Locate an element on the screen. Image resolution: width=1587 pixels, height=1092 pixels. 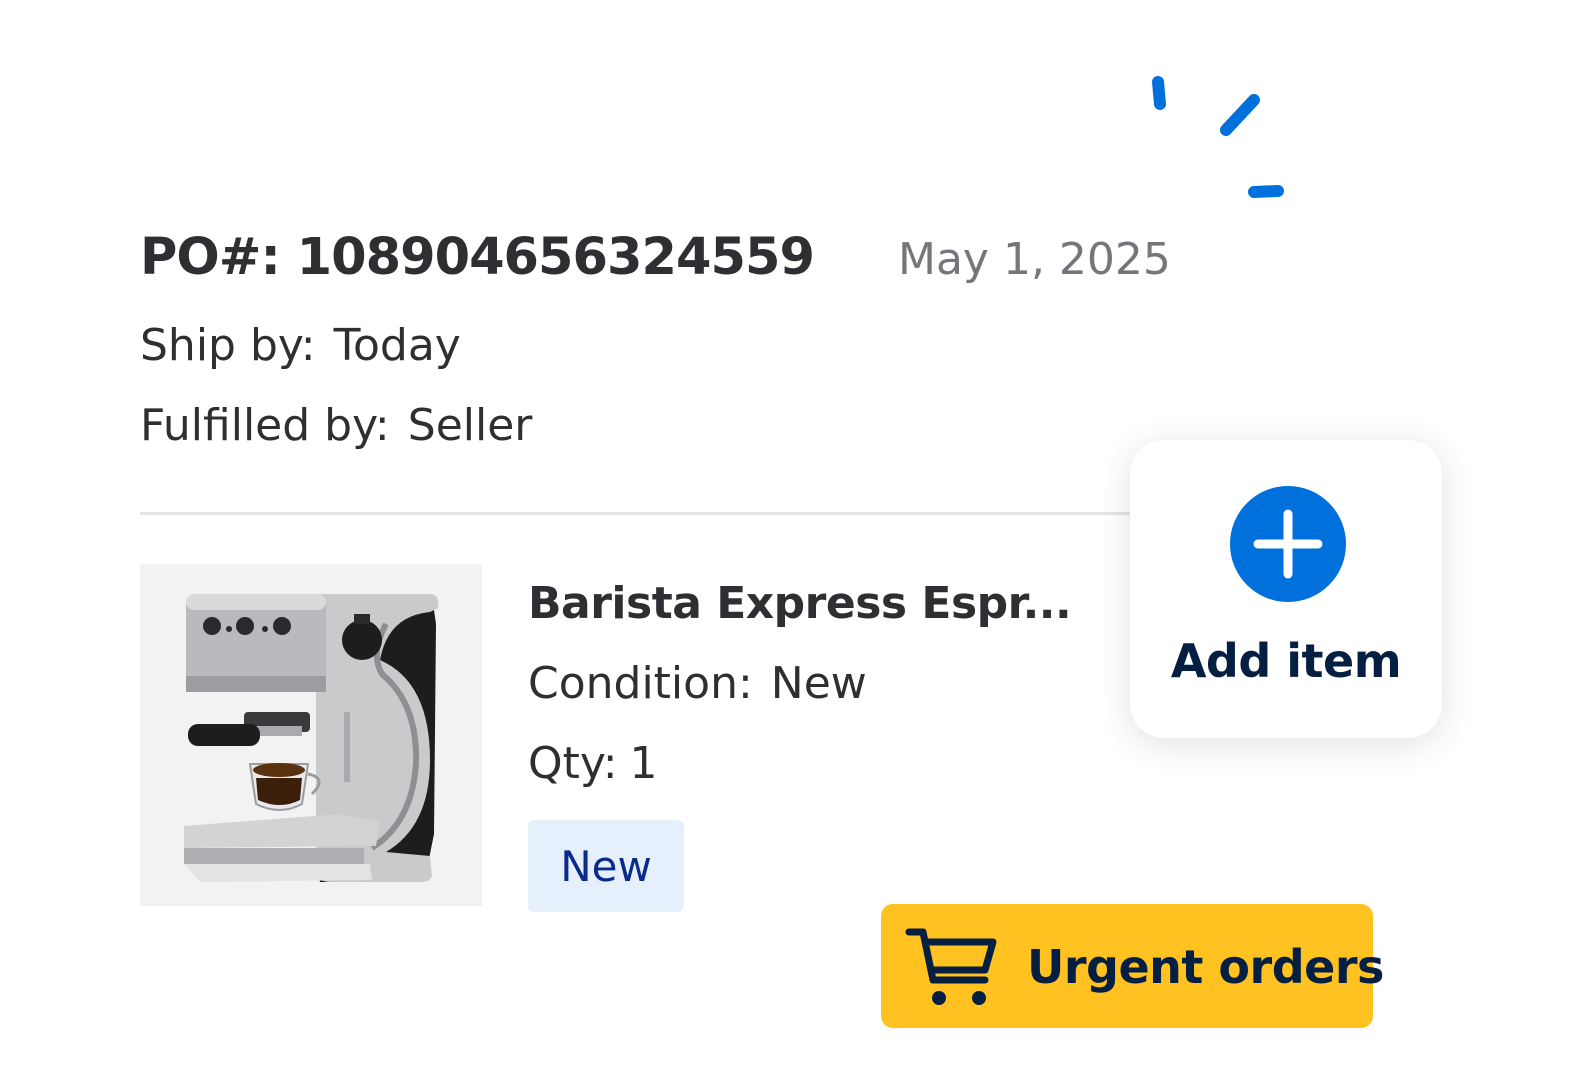
ship-by-label: Ship by: is located at coordinates (228, 345).